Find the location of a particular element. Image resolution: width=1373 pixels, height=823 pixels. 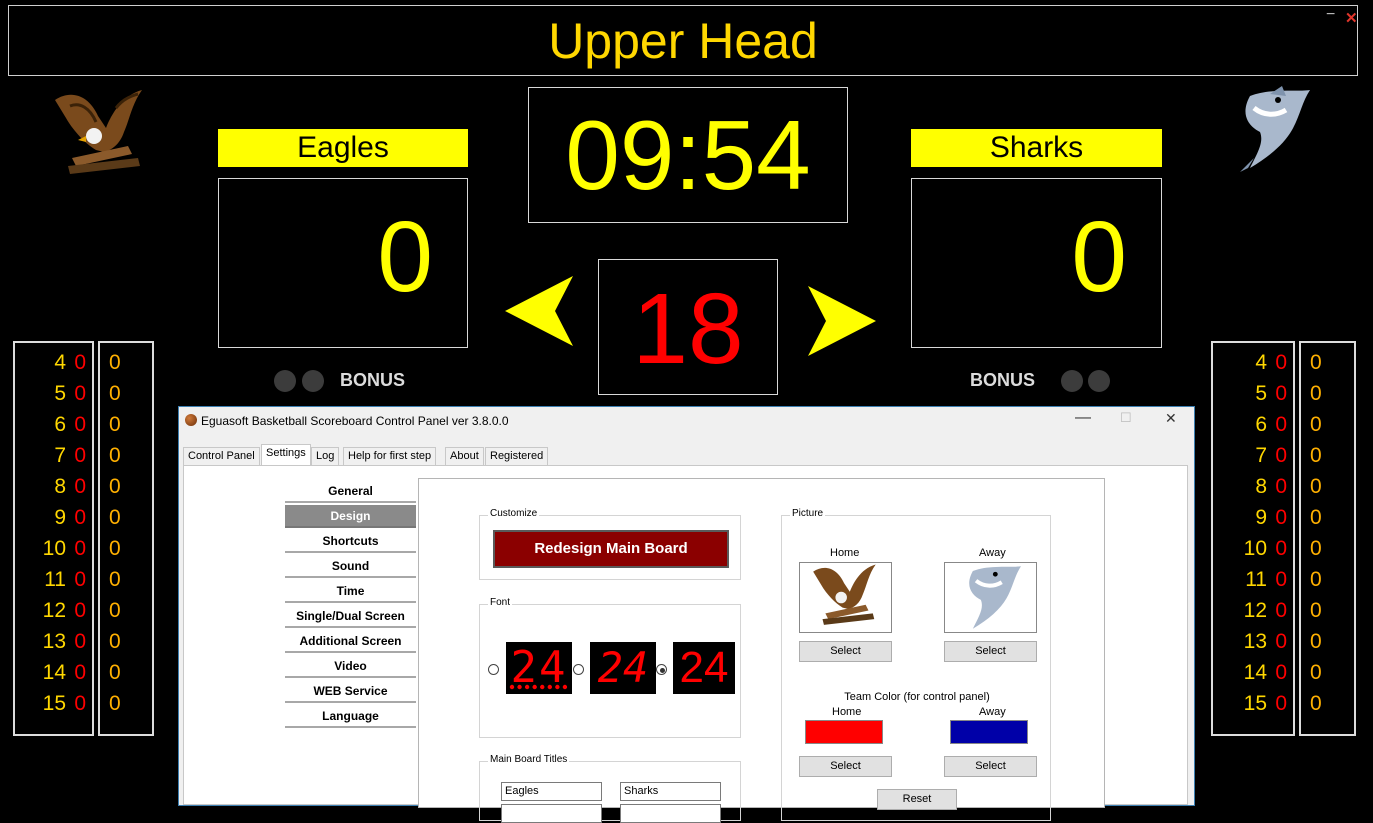

away-score-box: 0 is located at coordinates (1036, 263).